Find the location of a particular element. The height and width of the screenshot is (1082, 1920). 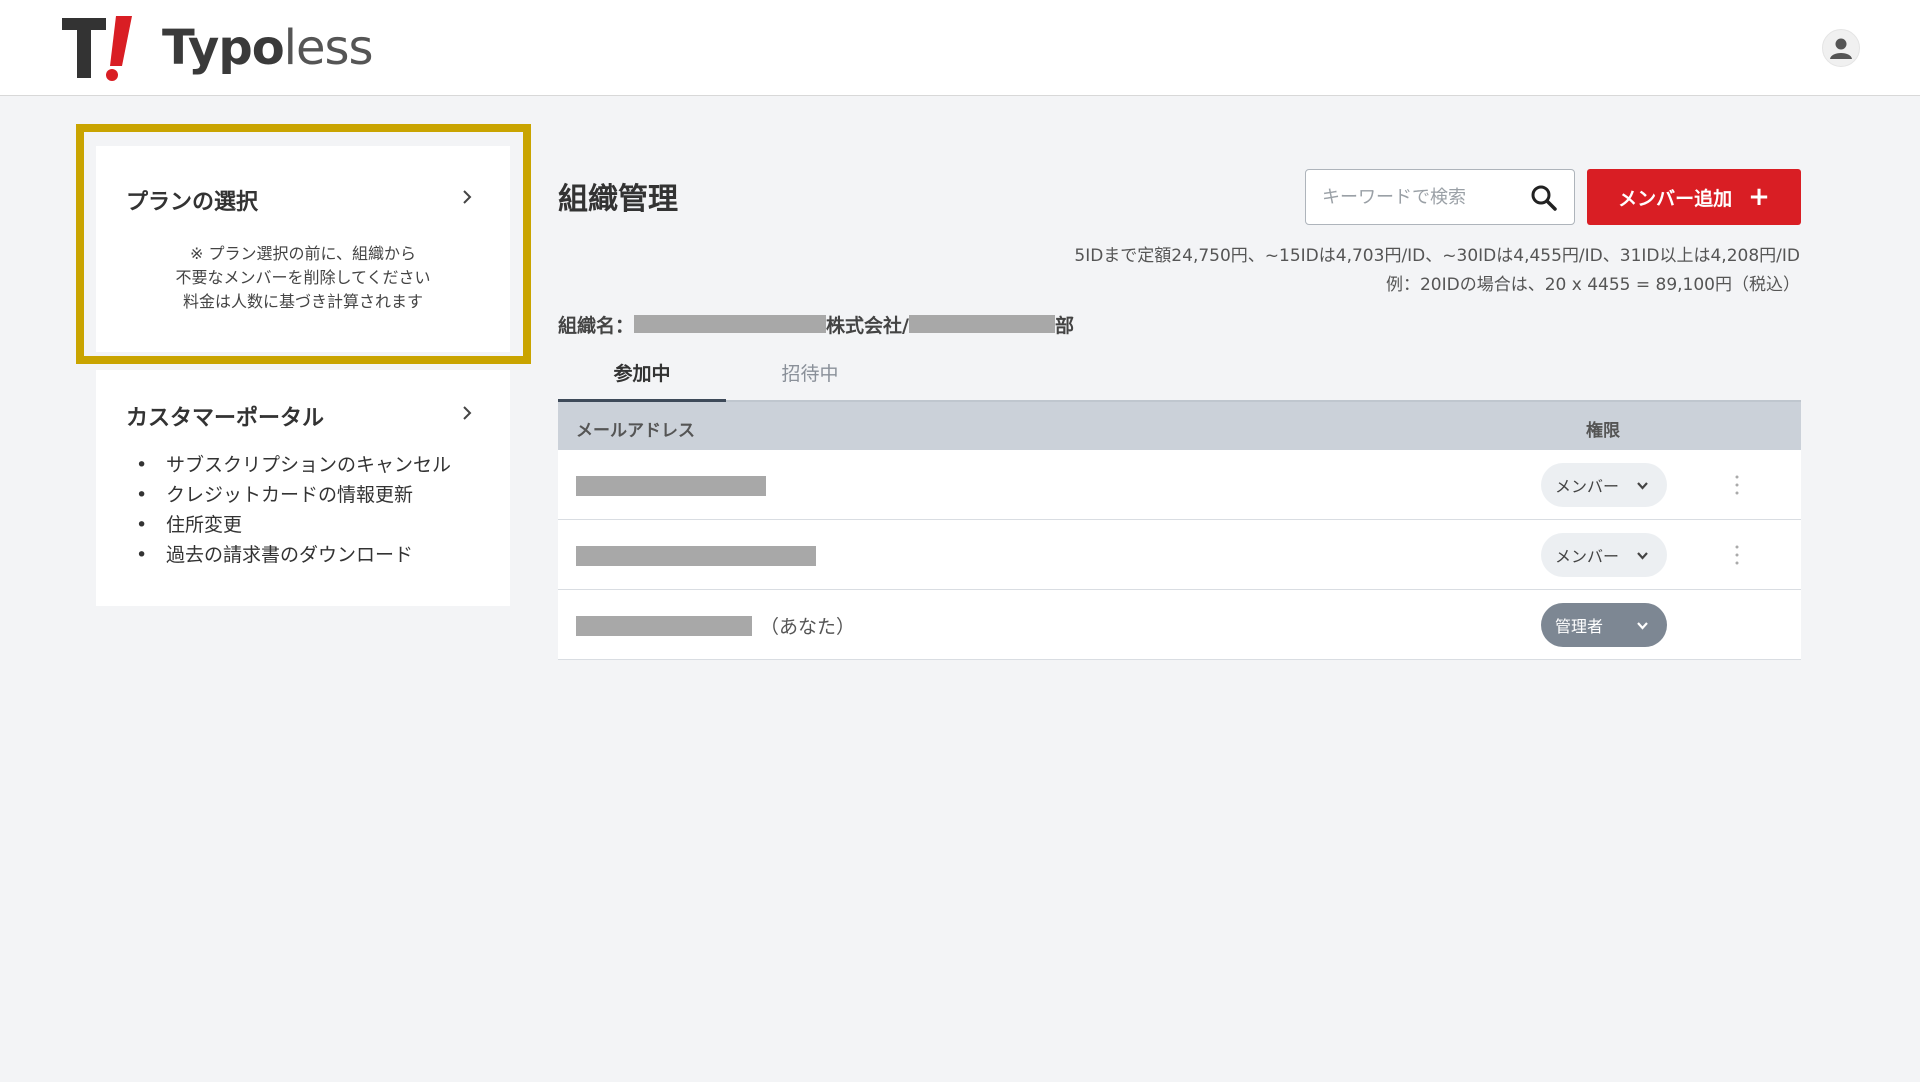

list-item: クレジットカードの情報更新 is located at coordinates (293, 495).